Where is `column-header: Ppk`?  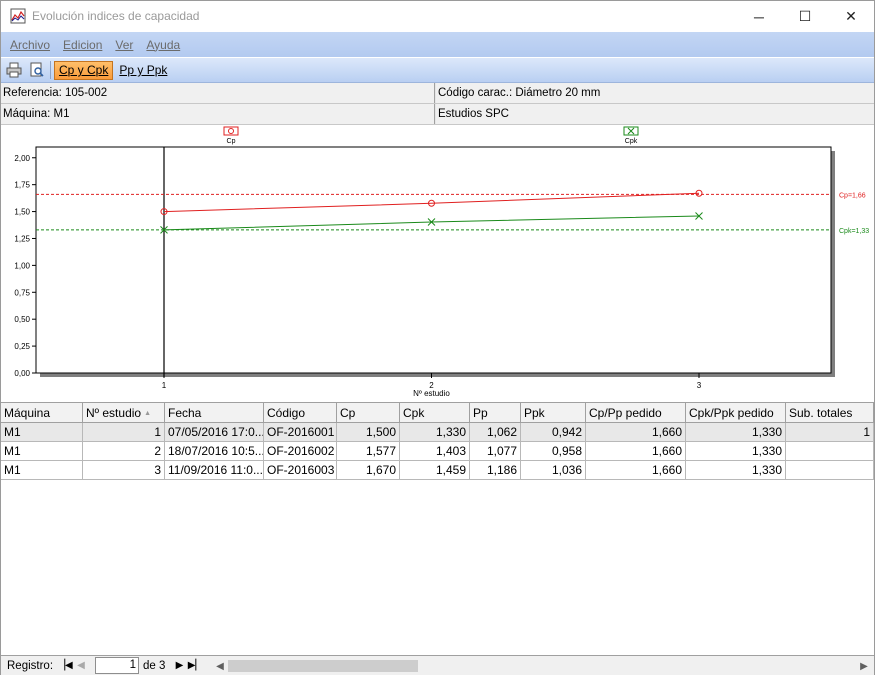
column-header: Ppk is located at coordinates (553, 413).